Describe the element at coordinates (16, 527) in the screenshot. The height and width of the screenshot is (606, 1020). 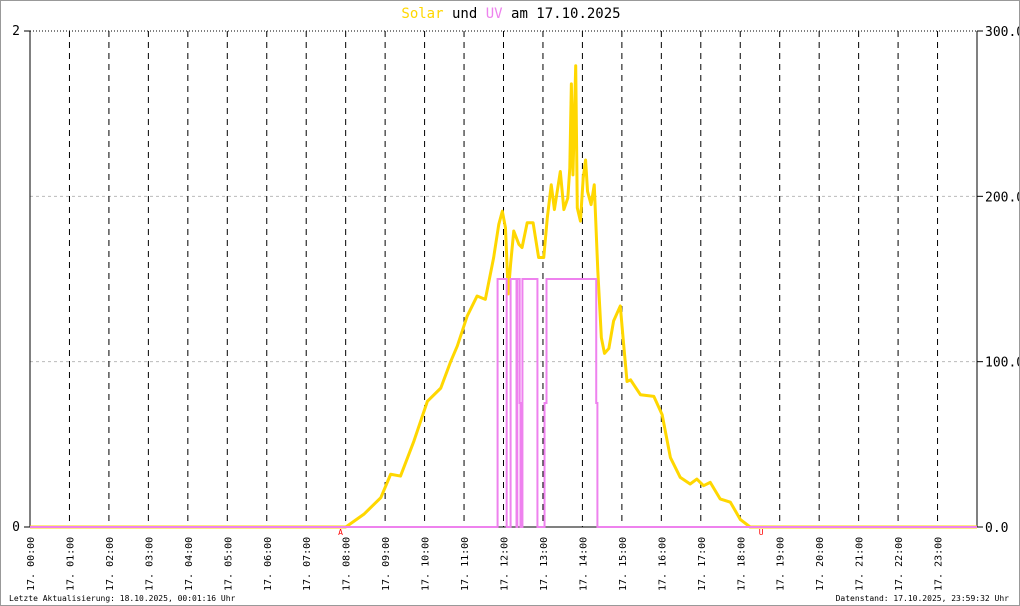
I see `left-tick-label: 0` at that location.